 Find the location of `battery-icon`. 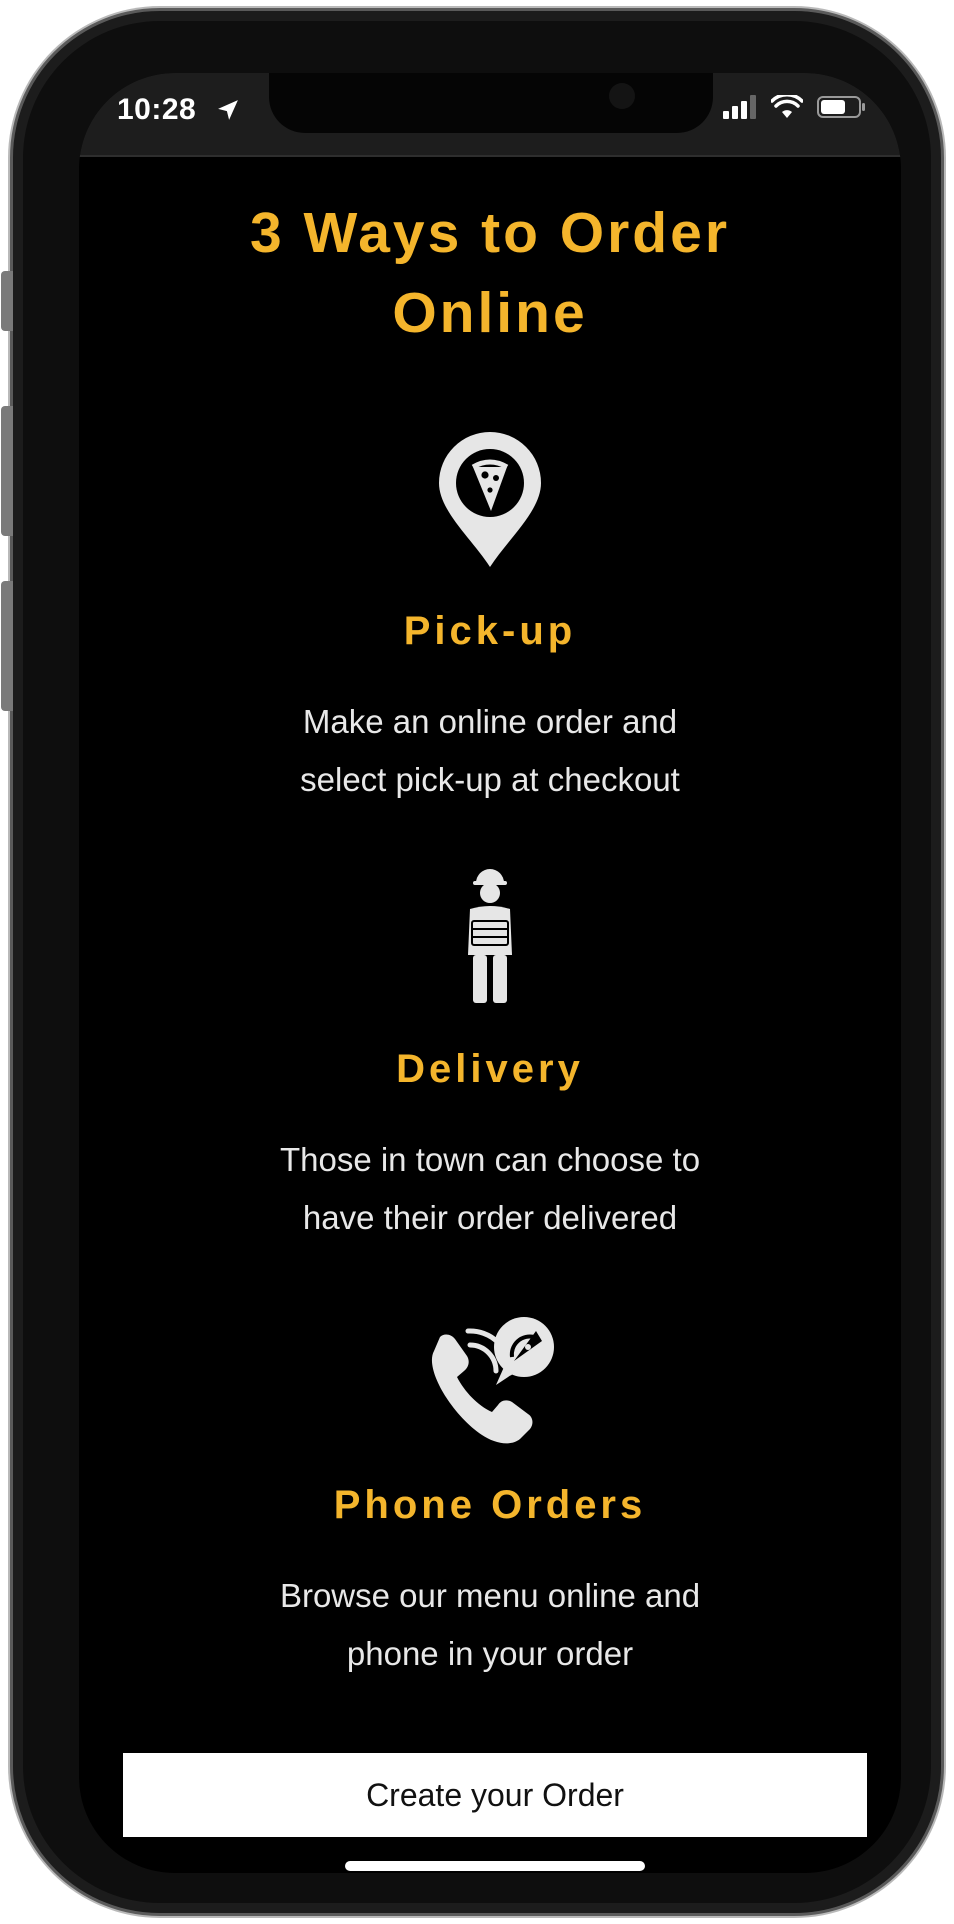

battery-icon is located at coordinates (841, 107).